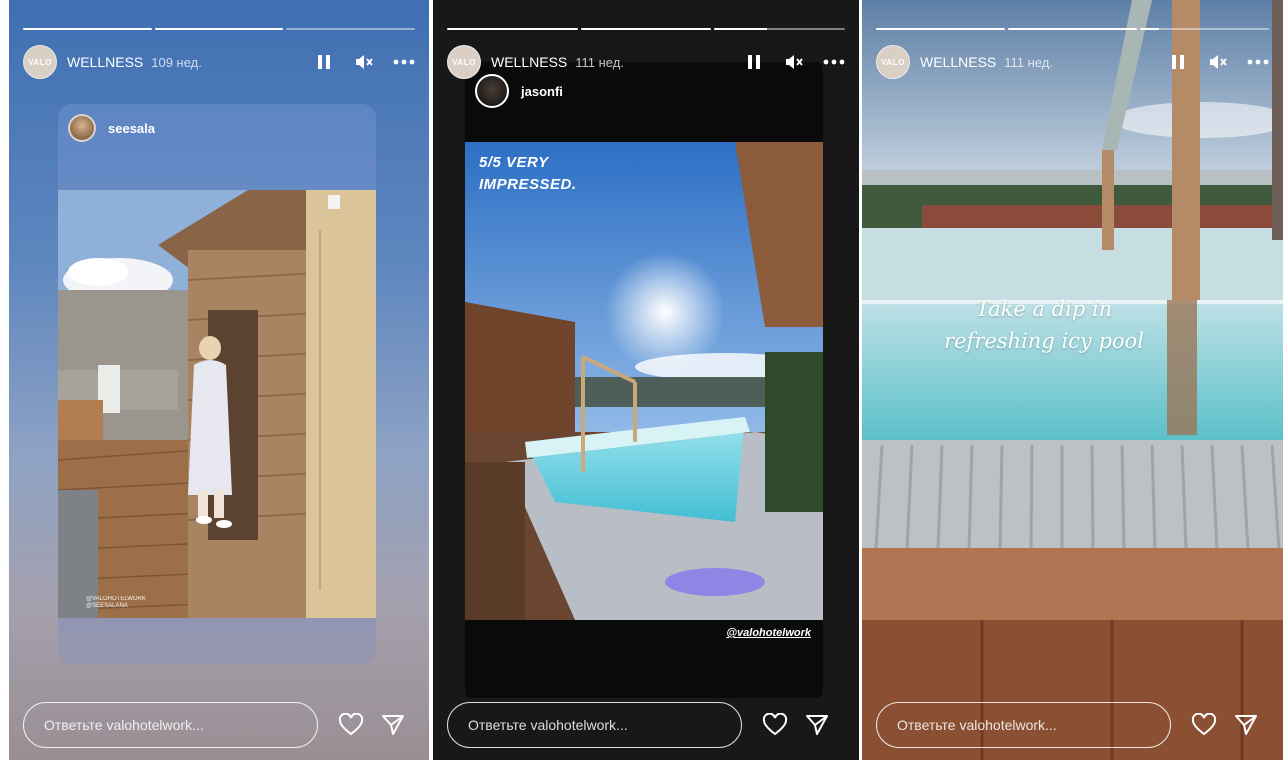 The height and width of the screenshot is (760, 1283). I want to click on mention-link: @valohotelwork, so click(768, 633).